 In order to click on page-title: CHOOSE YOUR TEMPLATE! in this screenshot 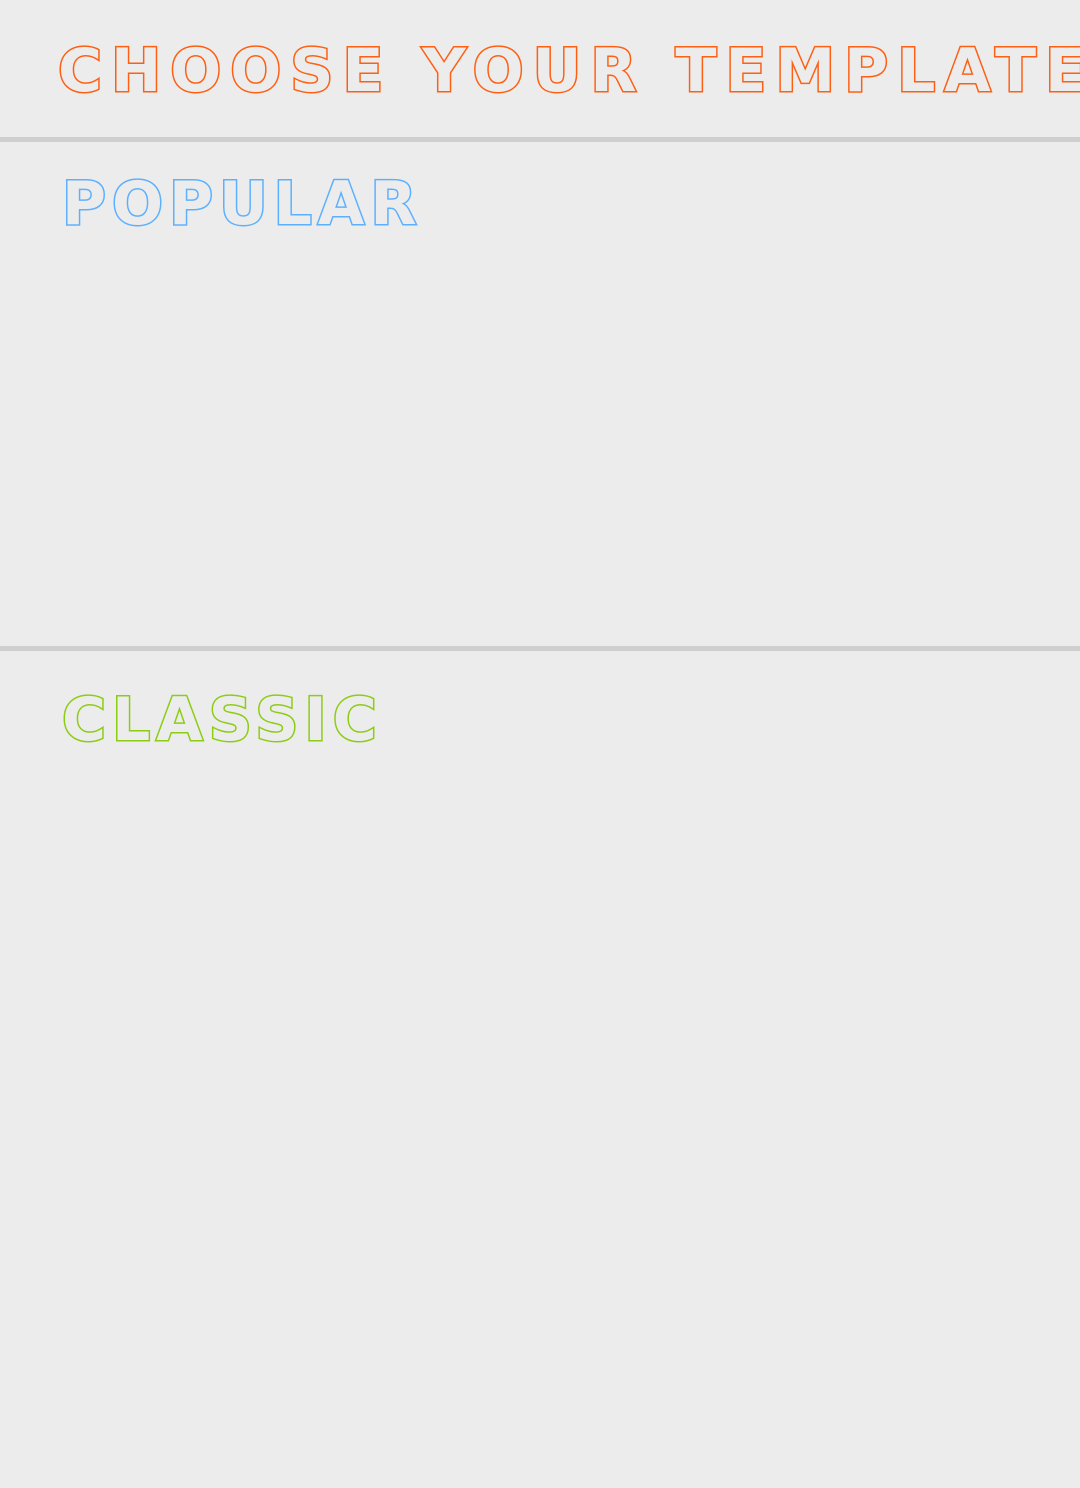, I will do `click(568, 71)`.